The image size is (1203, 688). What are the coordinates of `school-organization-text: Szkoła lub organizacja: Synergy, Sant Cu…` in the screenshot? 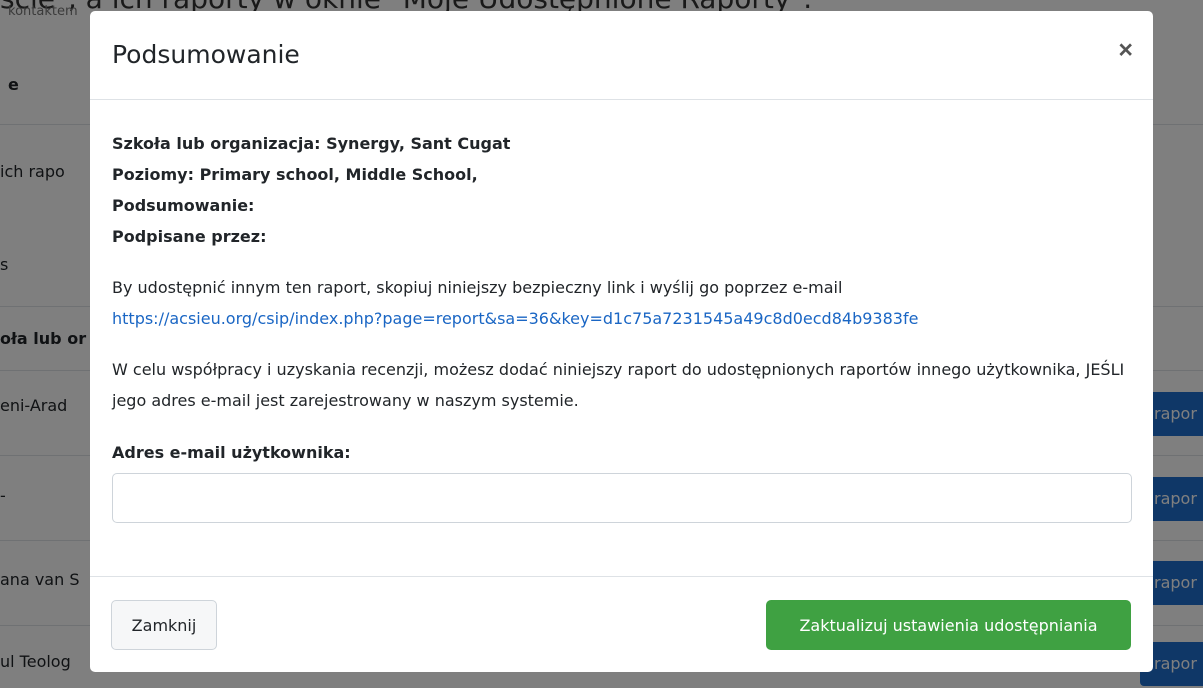 It's located at (311, 143).